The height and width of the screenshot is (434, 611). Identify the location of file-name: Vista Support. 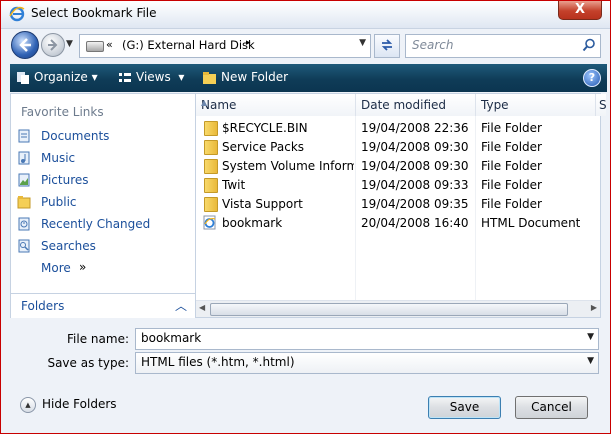
(262, 204).